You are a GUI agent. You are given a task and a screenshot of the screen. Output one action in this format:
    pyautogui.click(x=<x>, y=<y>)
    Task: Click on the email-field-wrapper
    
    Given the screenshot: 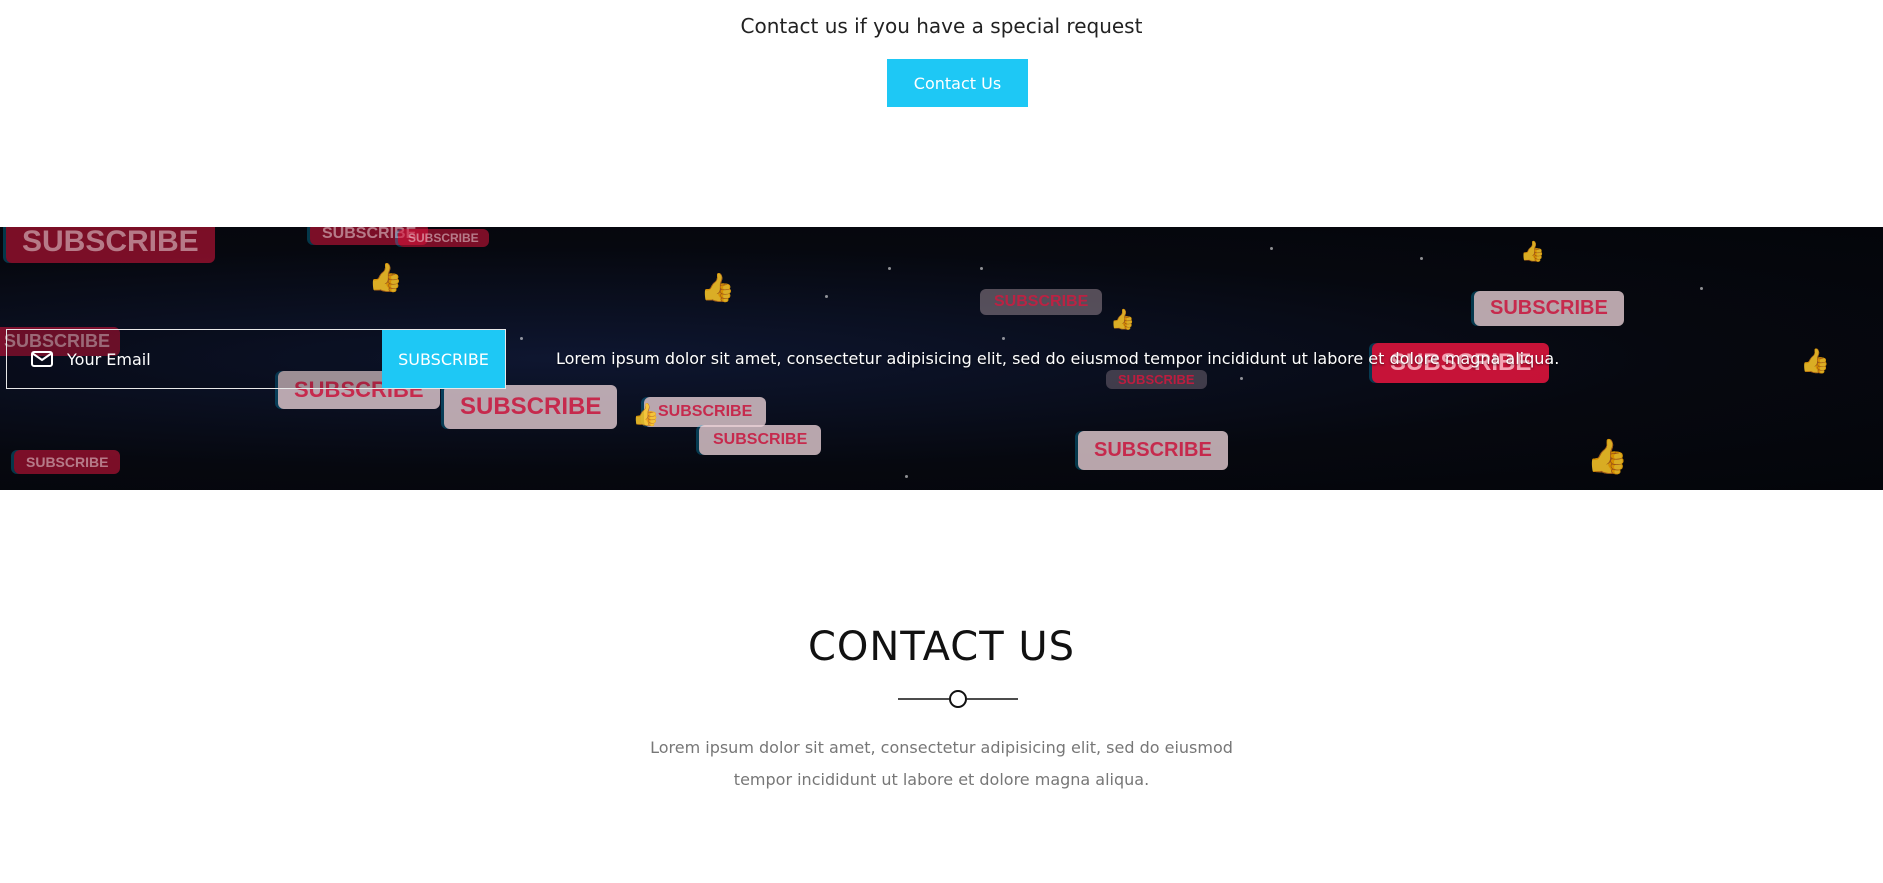 What is the action you would take?
    pyautogui.click(x=194, y=359)
    